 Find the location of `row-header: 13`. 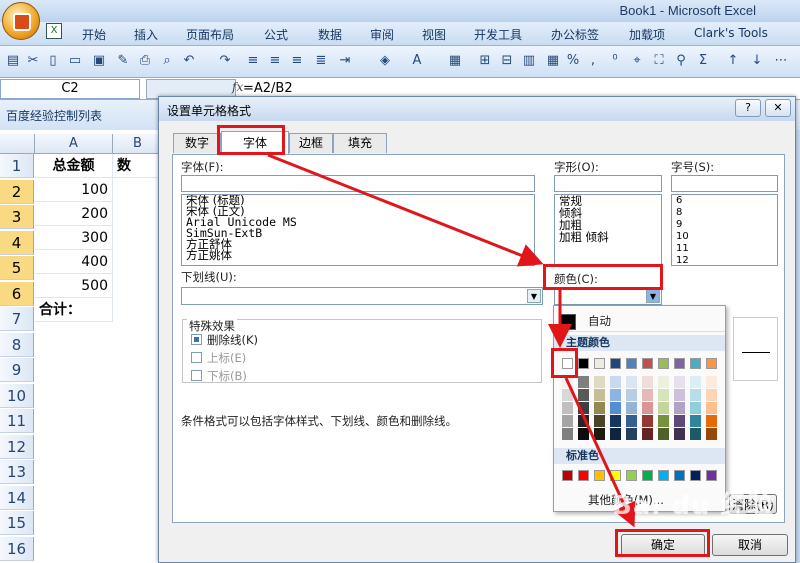

row-header: 13 is located at coordinates (17, 472).